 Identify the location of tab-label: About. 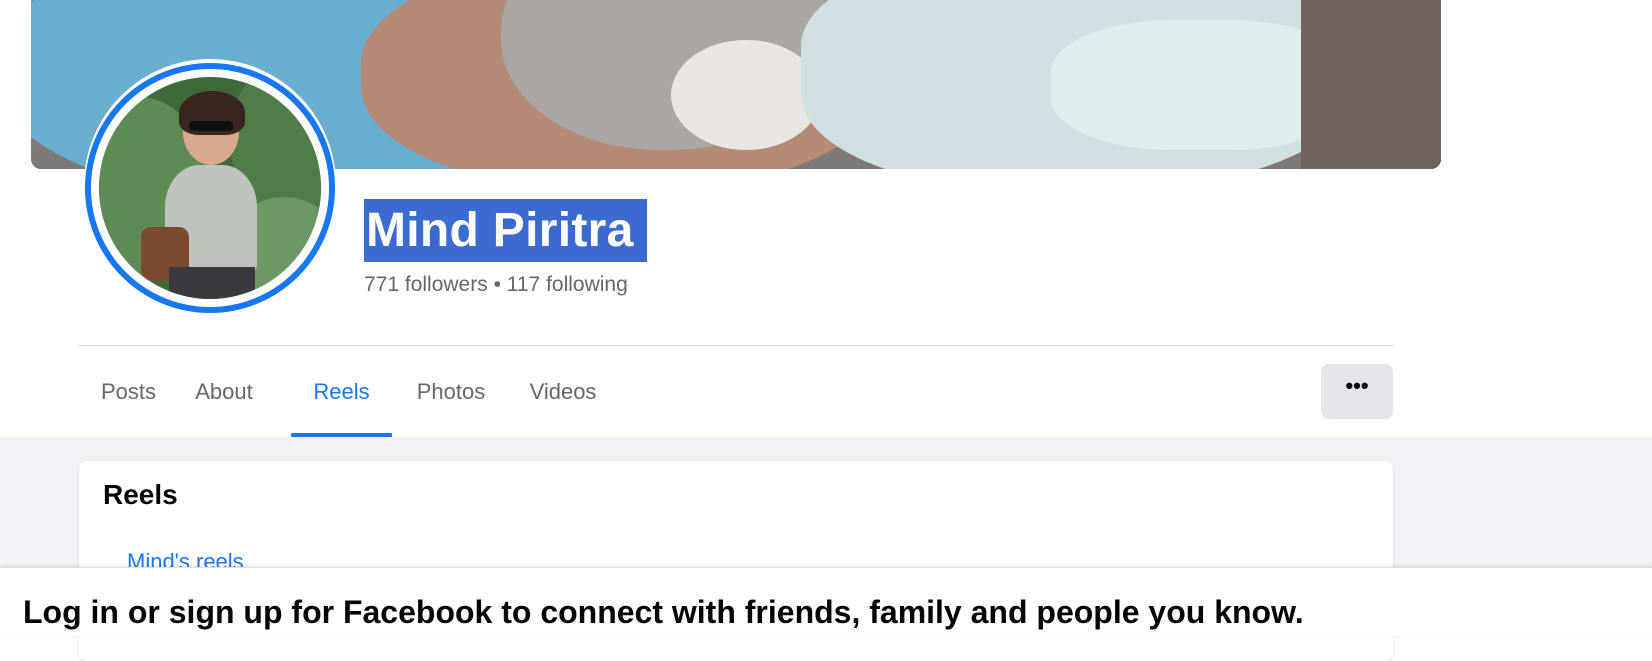
(224, 391).